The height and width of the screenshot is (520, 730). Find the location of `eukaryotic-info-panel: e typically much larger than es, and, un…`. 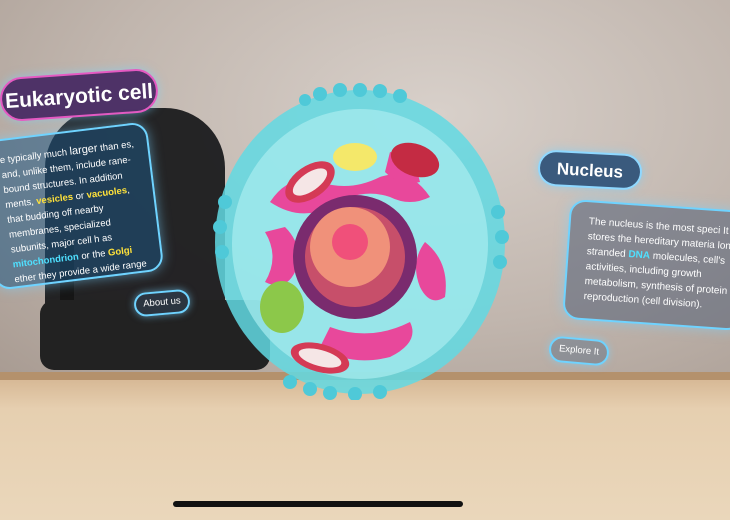

eukaryotic-info-panel: e typically much larger than es, and, un… is located at coordinates (82, 206).